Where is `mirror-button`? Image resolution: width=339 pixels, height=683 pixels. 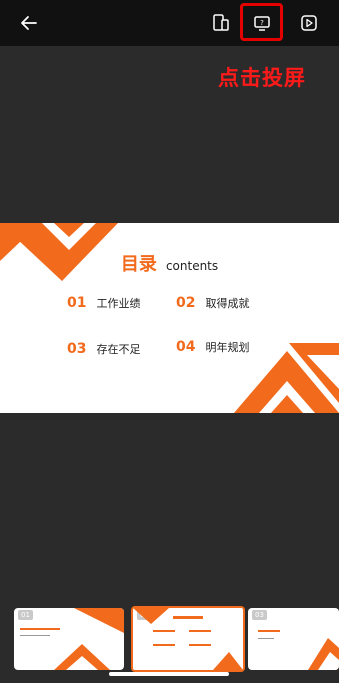 mirror-button is located at coordinates (221, 23).